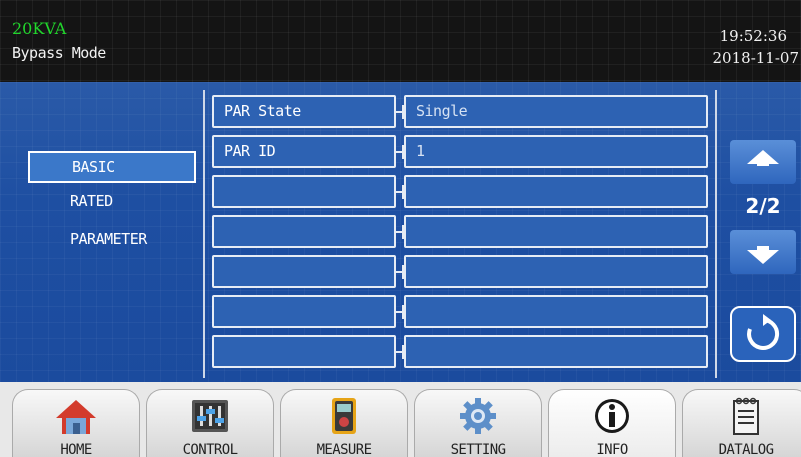 This screenshot has width=801, height=457. Describe the element at coordinates (746, 449) in the screenshot. I see `tab-label: DATALOG` at that location.